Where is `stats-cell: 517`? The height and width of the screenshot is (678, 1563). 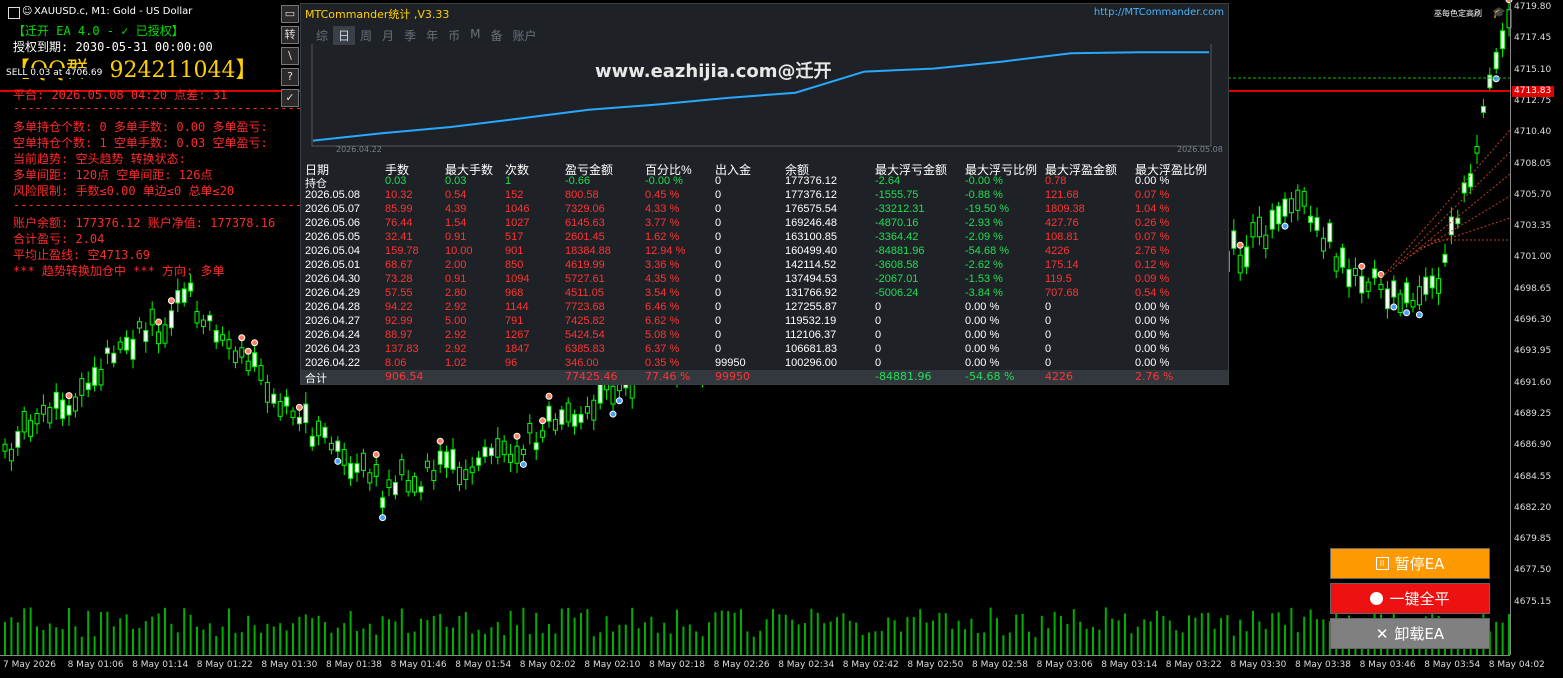 stats-cell: 517 is located at coordinates (514, 237).